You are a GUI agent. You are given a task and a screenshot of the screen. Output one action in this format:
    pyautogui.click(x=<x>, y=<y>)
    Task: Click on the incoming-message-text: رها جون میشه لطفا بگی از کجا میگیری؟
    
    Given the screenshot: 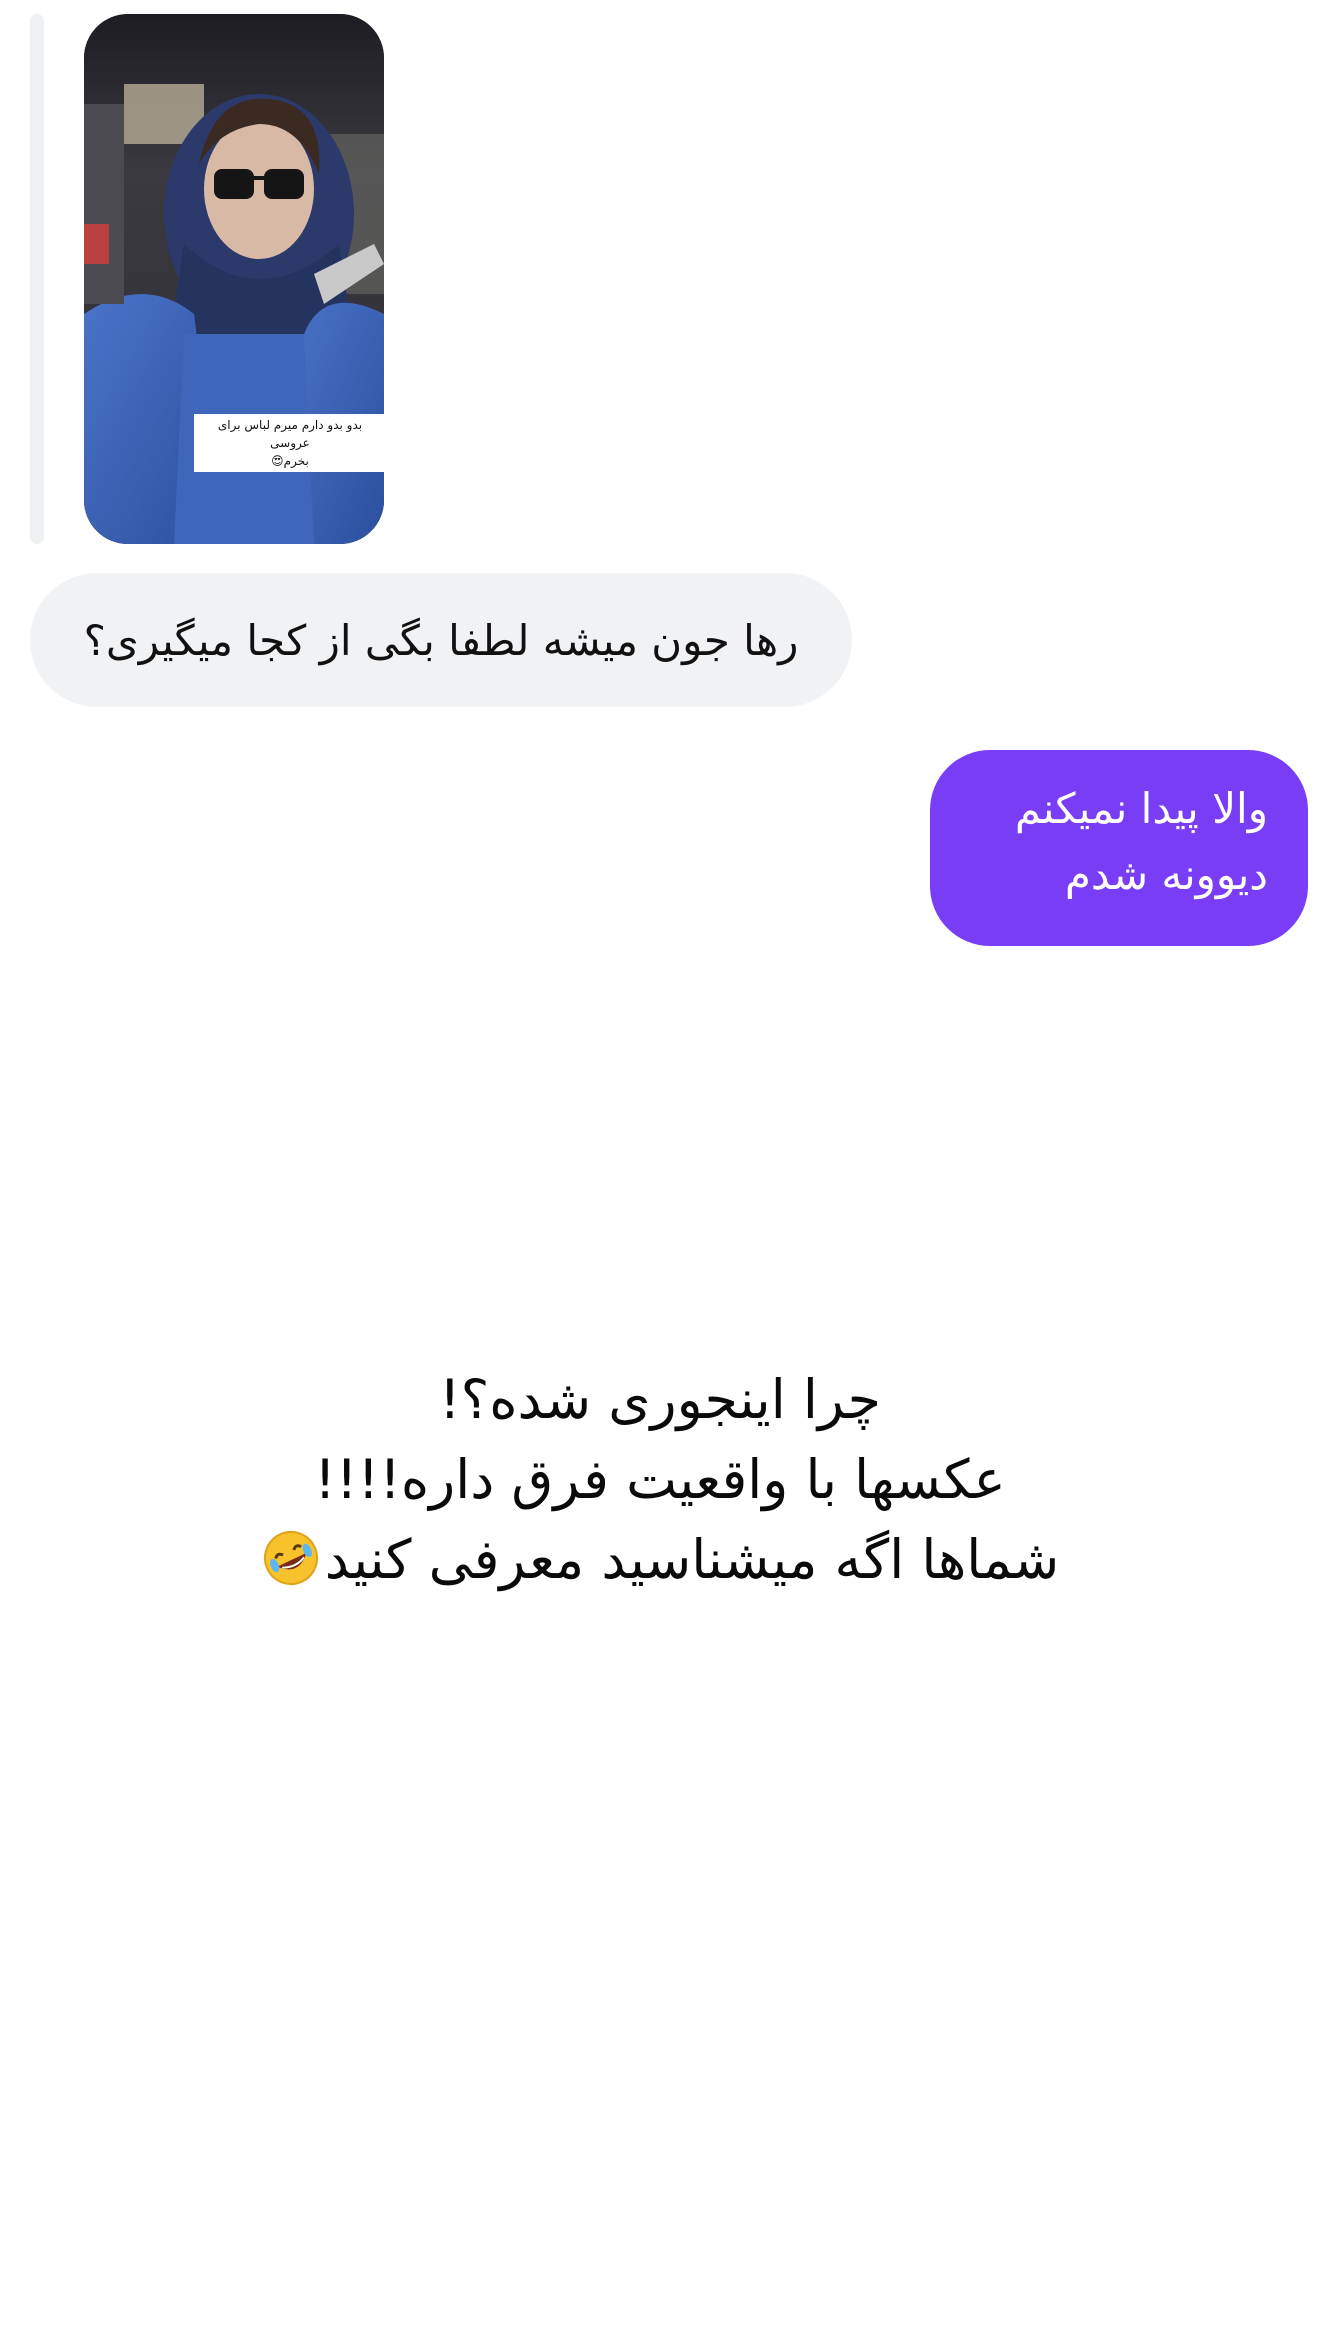 What is the action you would take?
    pyautogui.click(x=441, y=640)
    